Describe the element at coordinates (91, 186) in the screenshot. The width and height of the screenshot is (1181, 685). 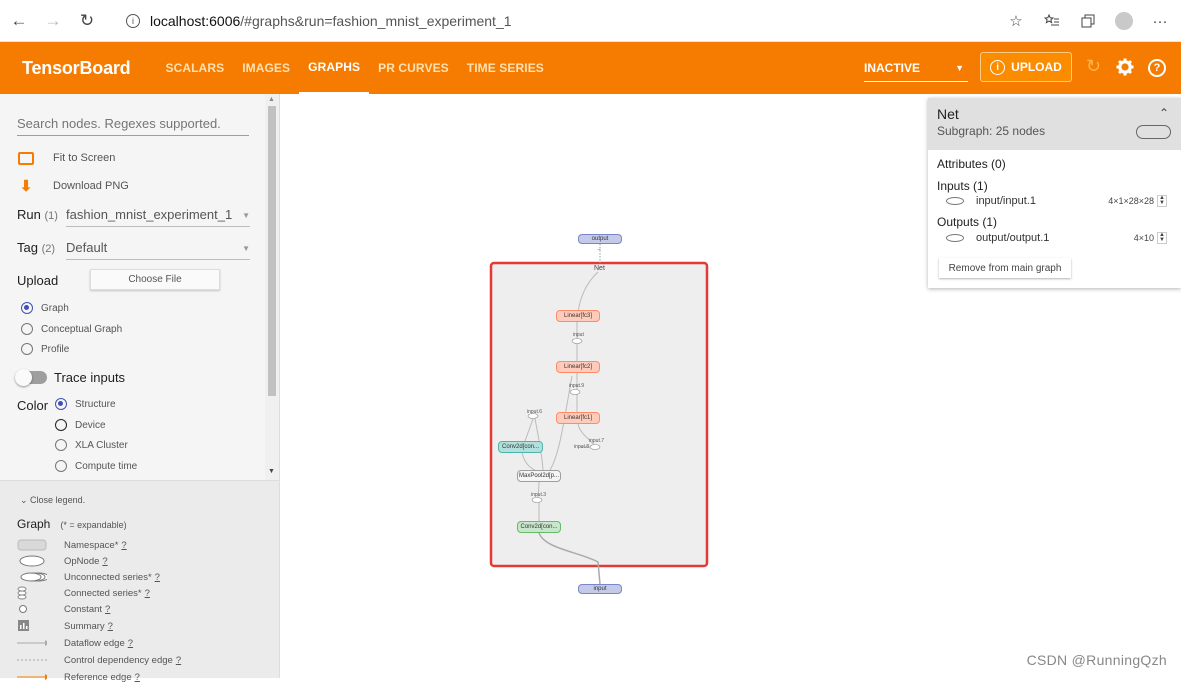
I see `download-png-label: Download PNG` at that location.